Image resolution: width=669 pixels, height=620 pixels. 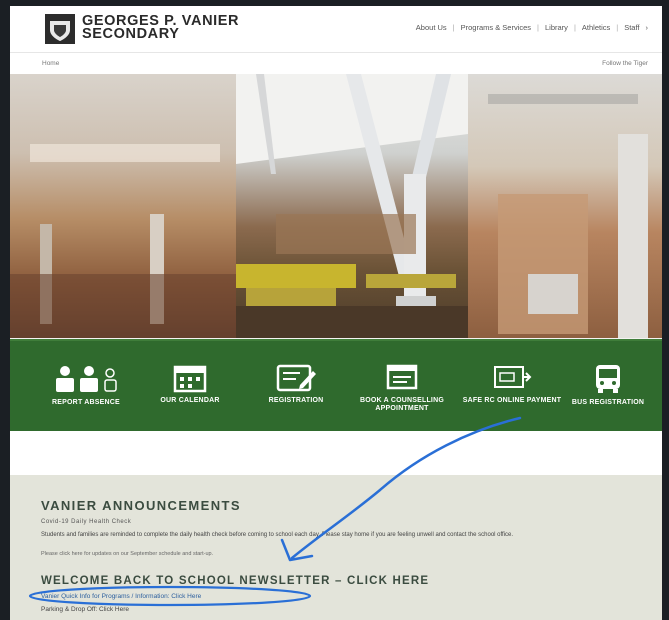 I want to click on quick-link-label: Safe RC Online Payment, so click(x=512, y=400).